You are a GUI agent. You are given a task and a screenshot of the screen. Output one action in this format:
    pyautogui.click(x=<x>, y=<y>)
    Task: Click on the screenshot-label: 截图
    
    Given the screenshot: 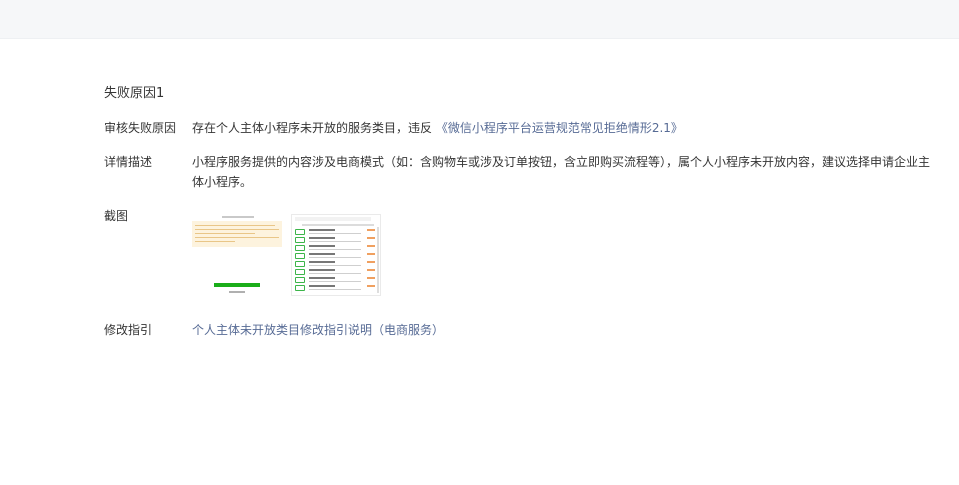 What is the action you would take?
    pyautogui.click(x=116, y=216)
    